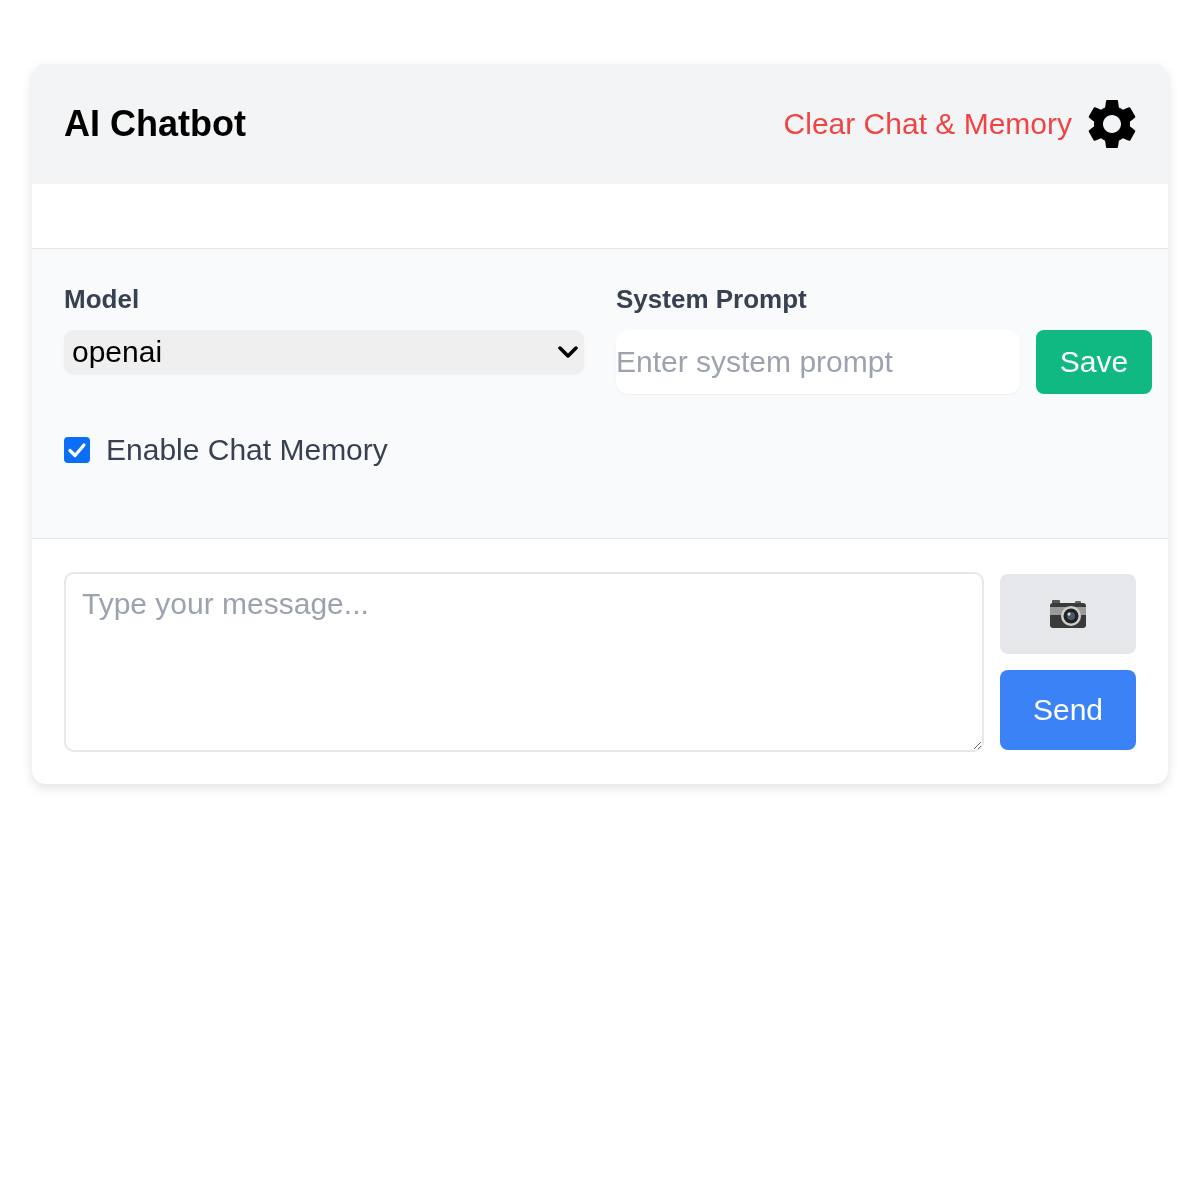 The image size is (1200, 1200). What do you see at coordinates (247, 450) in the screenshot?
I see `memory-label: Enable Chat Memory` at bounding box center [247, 450].